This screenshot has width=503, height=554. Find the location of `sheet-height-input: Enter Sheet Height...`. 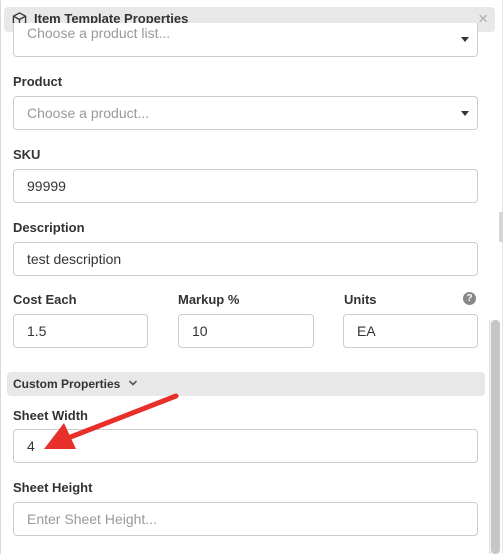

sheet-height-input: Enter Sheet Height... is located at coordinates (245, 519).